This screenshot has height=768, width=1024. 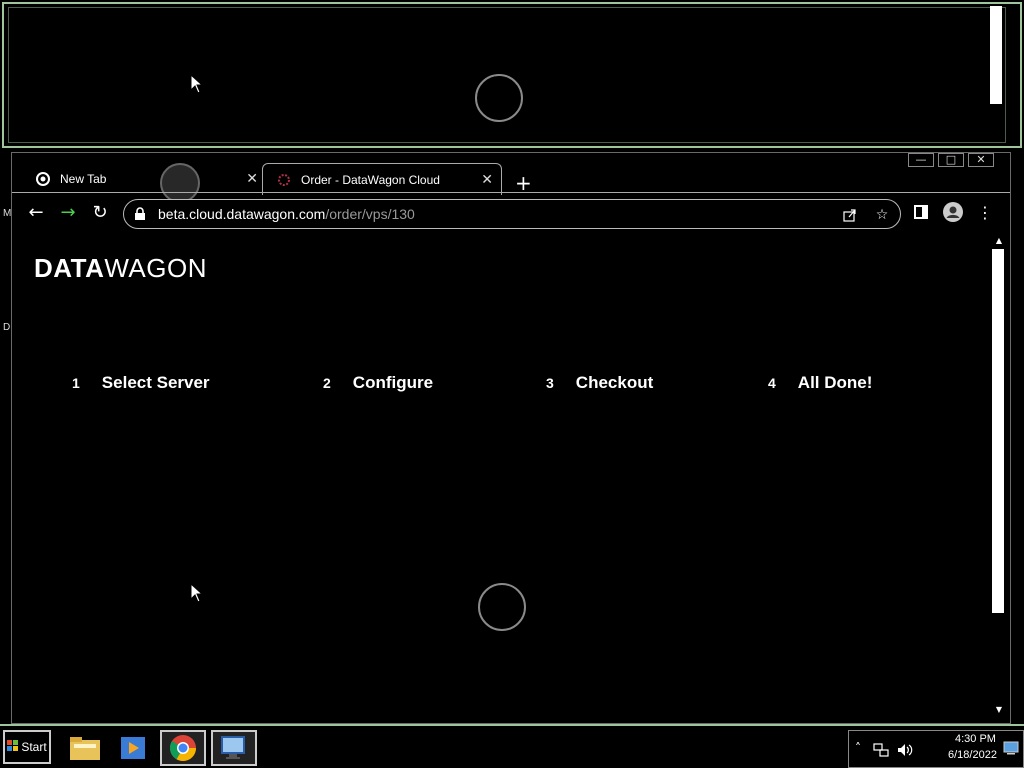 What do you see at coordinates (76, 383) in the screenshot?
I see `step-number: 1` at bounding box center [76, 383].